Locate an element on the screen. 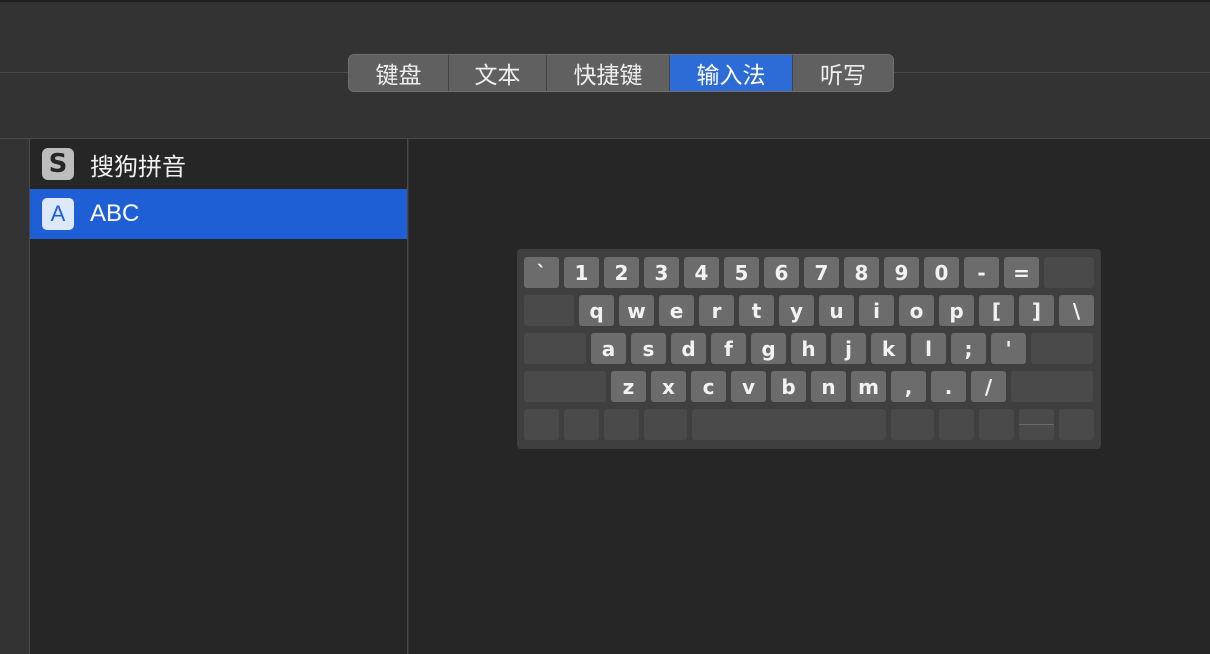  key-char: w is located at coordinates (636, 310).